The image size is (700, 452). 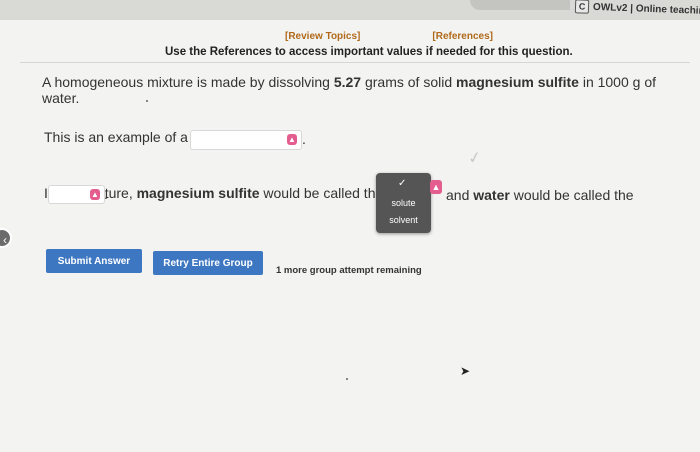 What do you see at coordinates (61, 98) in the screenshot?
I see `question-text-part: water.` at bounding box center [61, 98].